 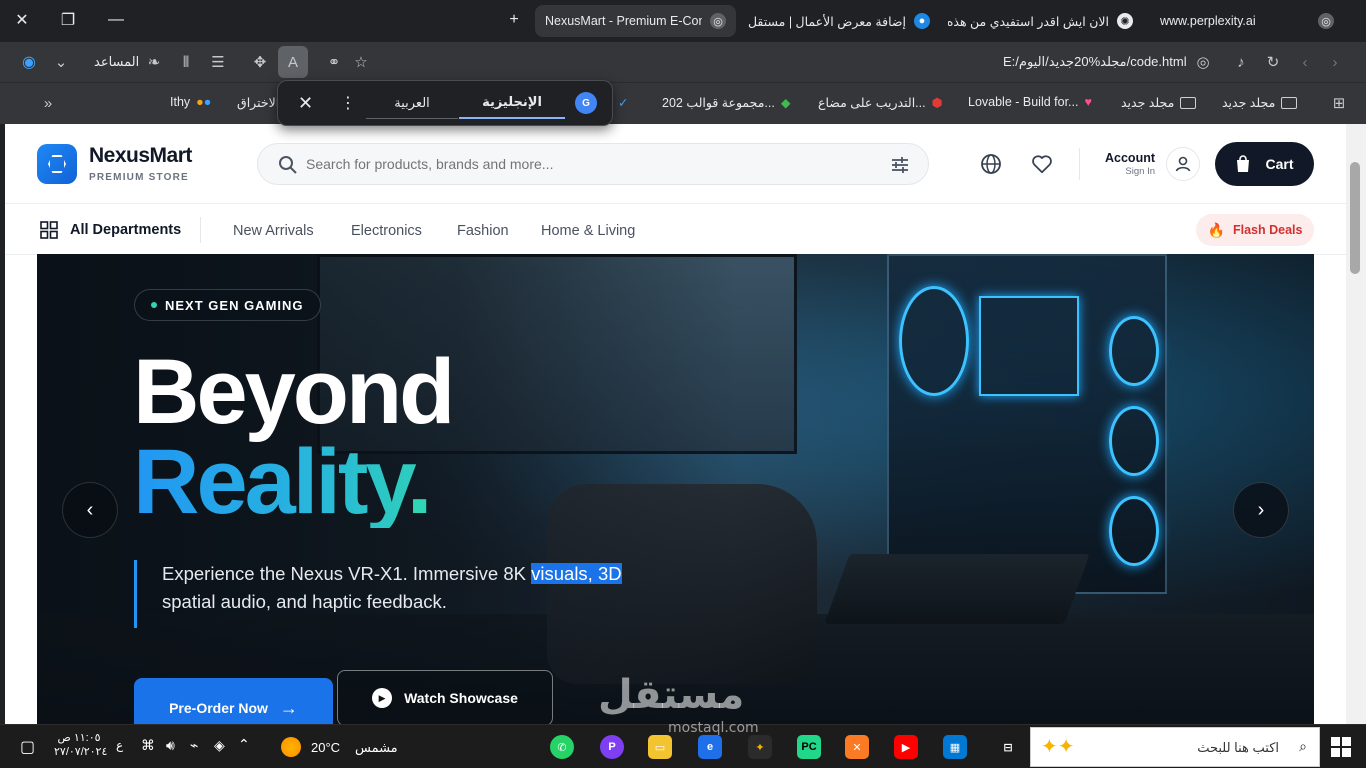 I want to click on nav-fashion: Fashion, so click(x=483, y=231).